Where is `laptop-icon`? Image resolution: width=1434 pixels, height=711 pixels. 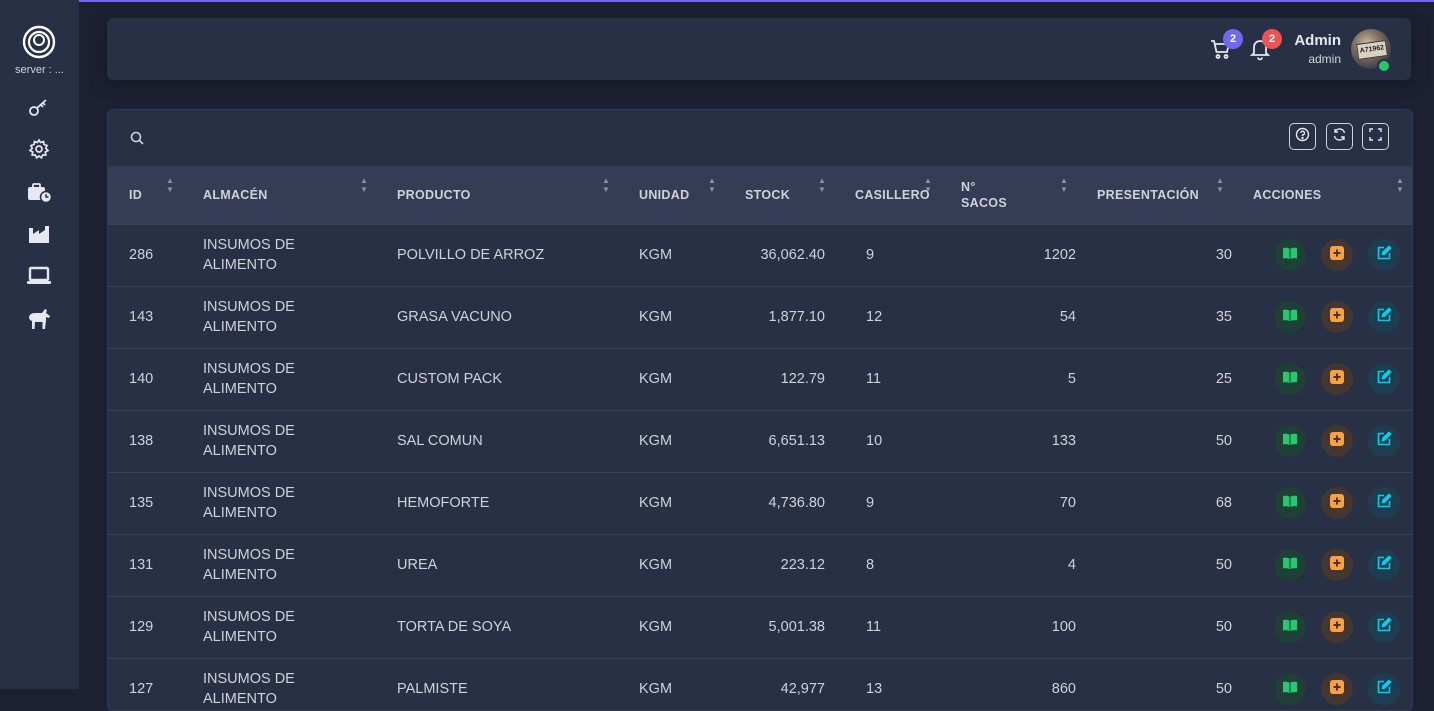 laptop-icon is located at coordinates (39, 276).